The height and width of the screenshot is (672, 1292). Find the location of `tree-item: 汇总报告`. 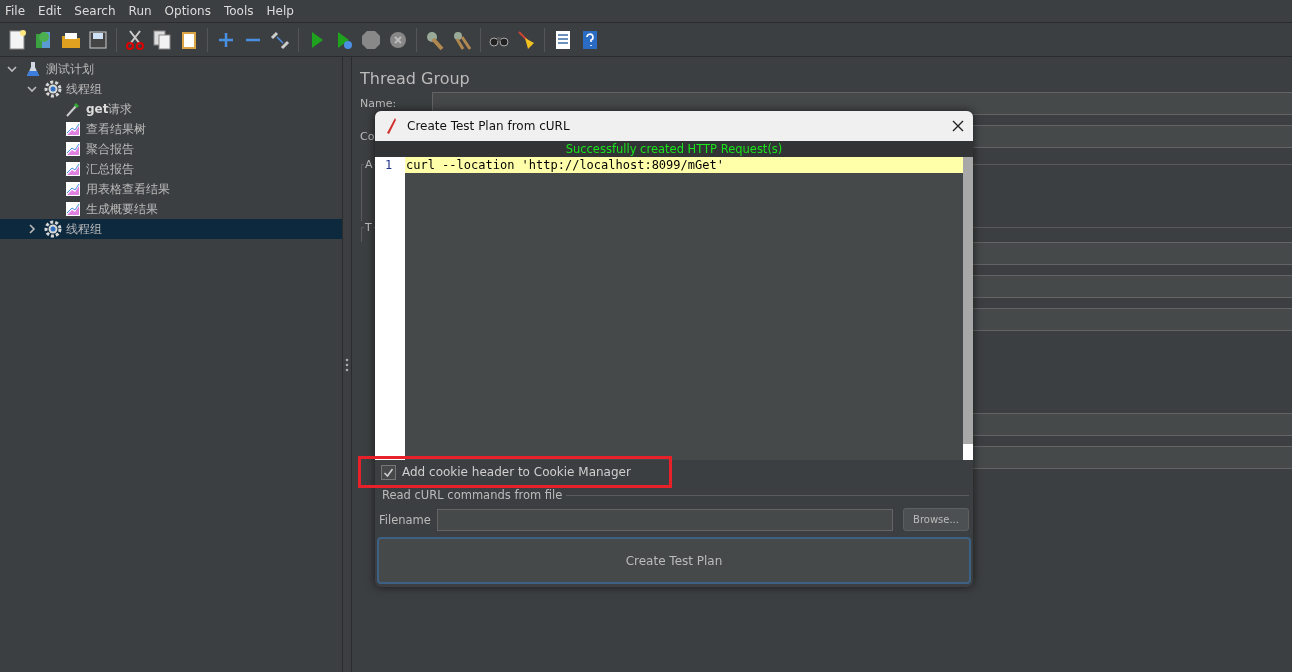

tree-item: 汇总报告 is located at coordinates (171, 169).